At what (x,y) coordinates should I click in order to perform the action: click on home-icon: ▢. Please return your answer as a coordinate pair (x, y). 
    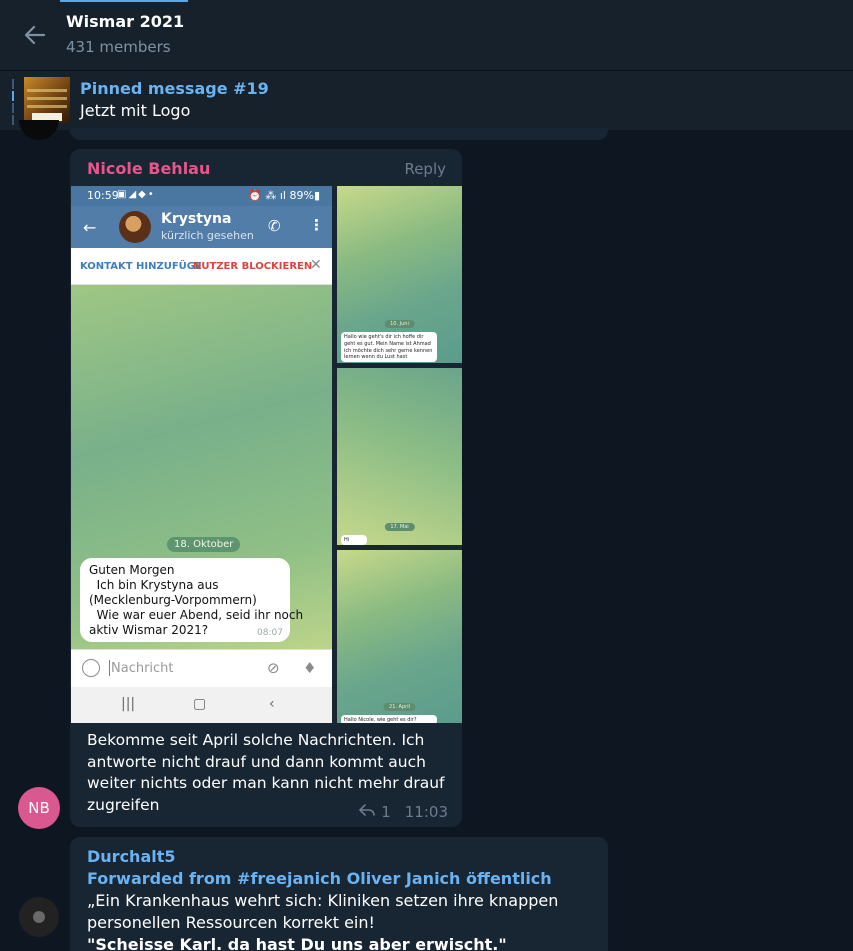
    Looking at the image, I should click on (200, 704).